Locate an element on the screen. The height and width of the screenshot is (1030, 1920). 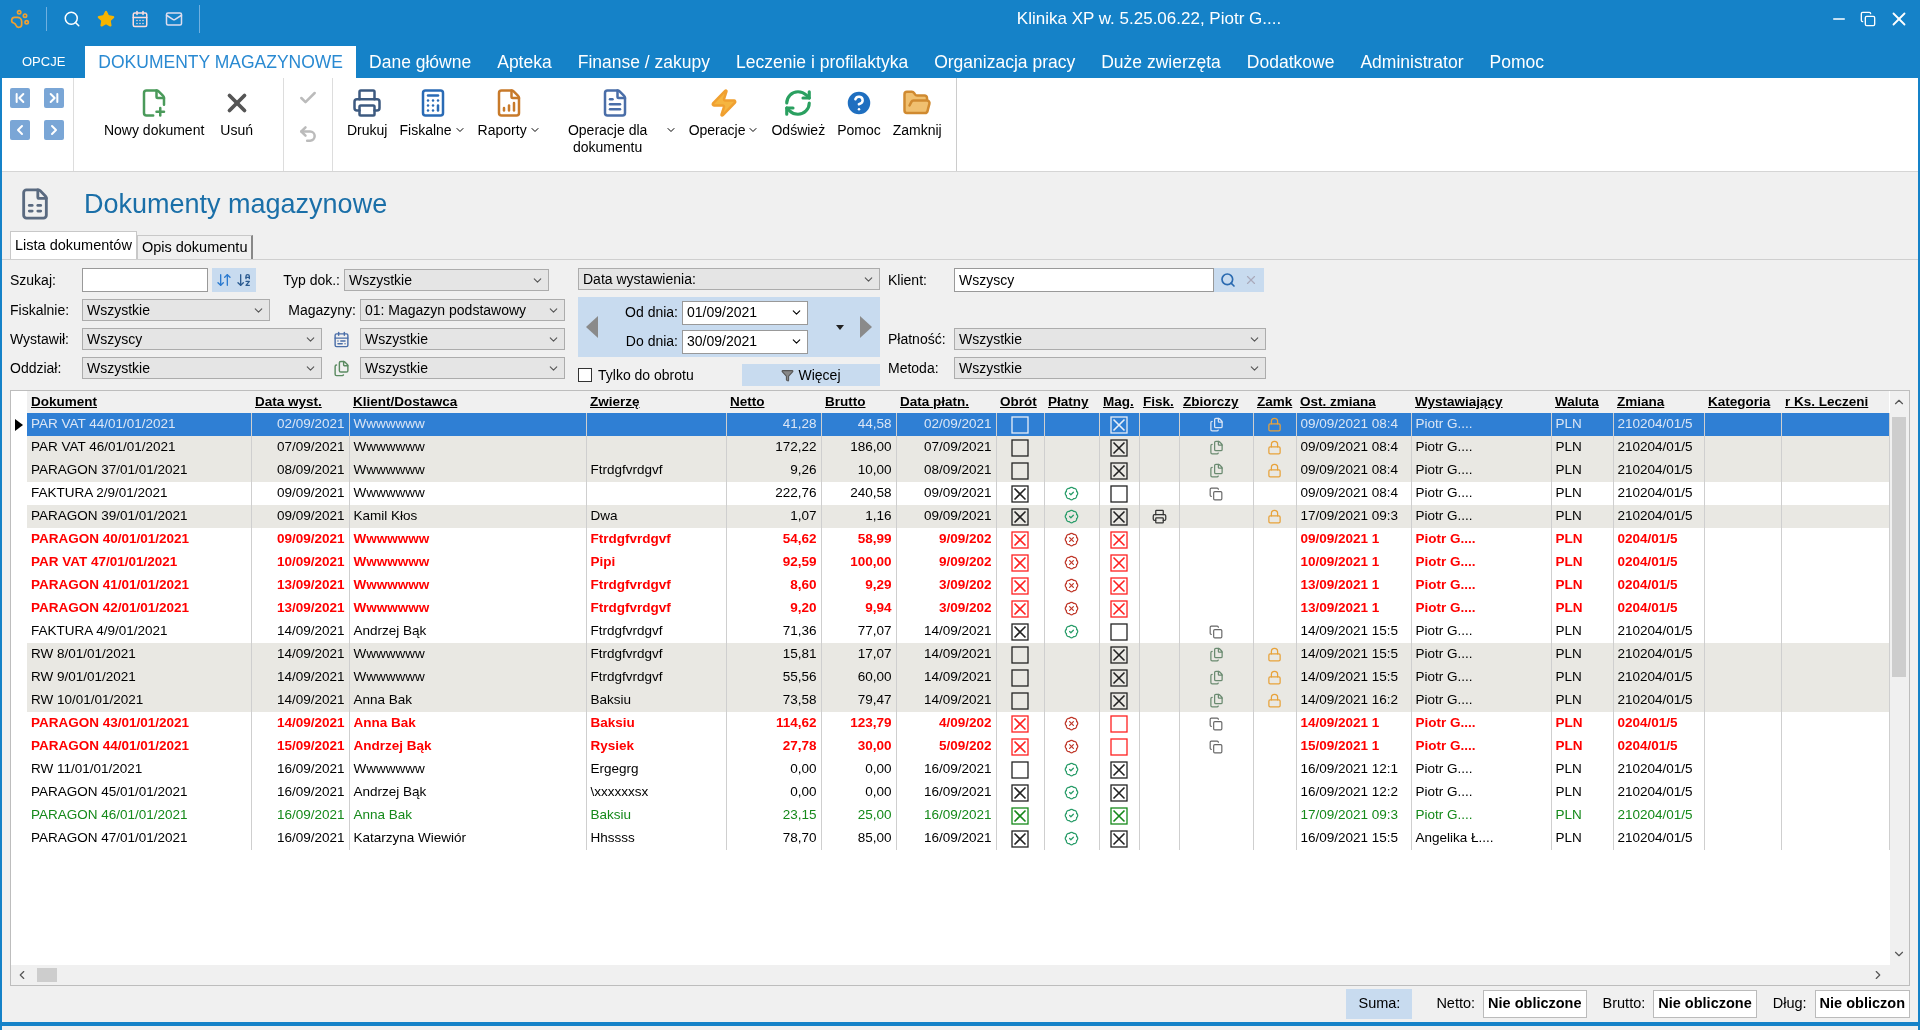
toolbar-button: Operacje is located at coordinates (724, 118).